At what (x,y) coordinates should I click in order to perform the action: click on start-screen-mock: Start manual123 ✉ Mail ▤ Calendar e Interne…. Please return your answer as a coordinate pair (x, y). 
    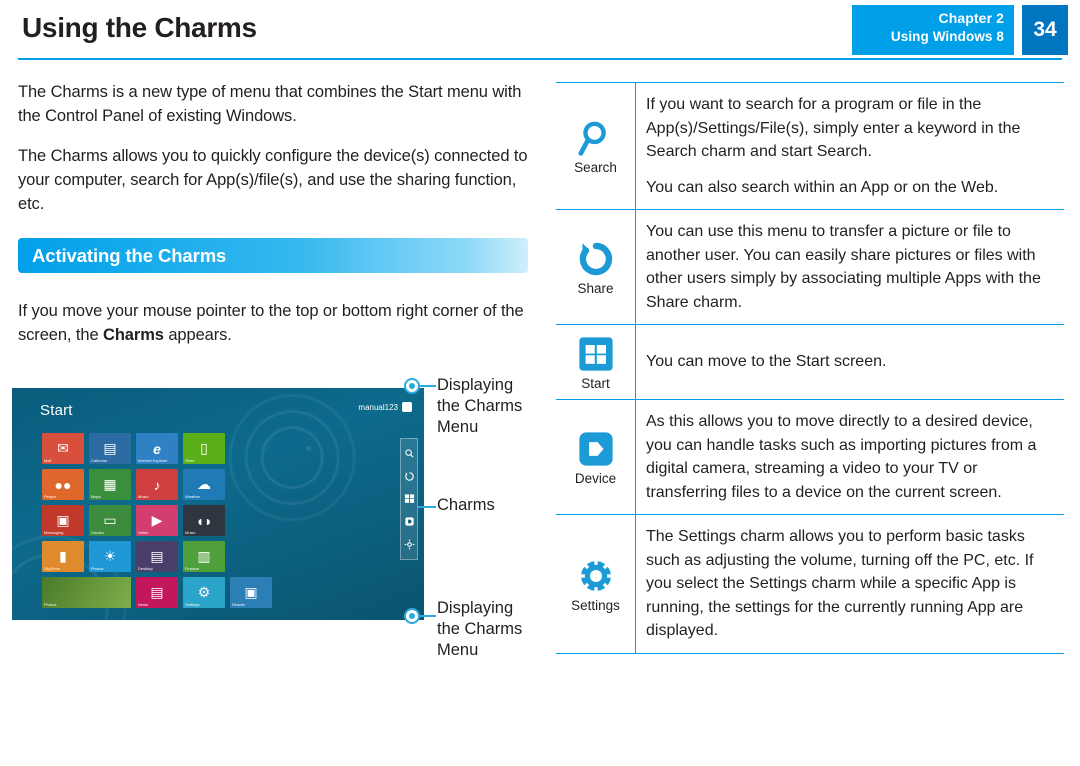
    Looking at the image, I should click on (218, 504).